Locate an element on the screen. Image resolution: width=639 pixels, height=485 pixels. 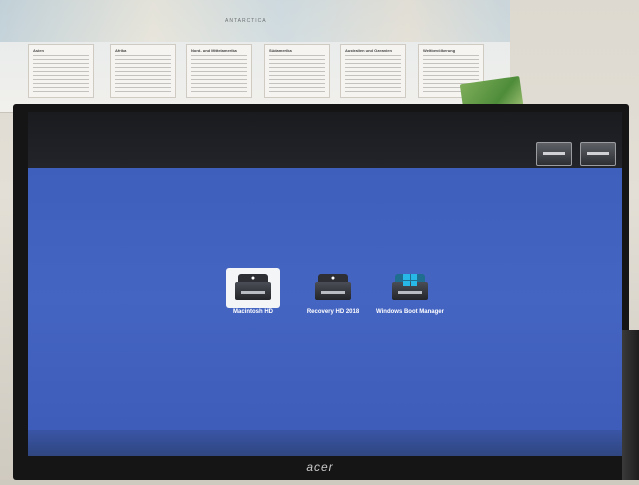
network-icon is located at coordinates (598, 154).